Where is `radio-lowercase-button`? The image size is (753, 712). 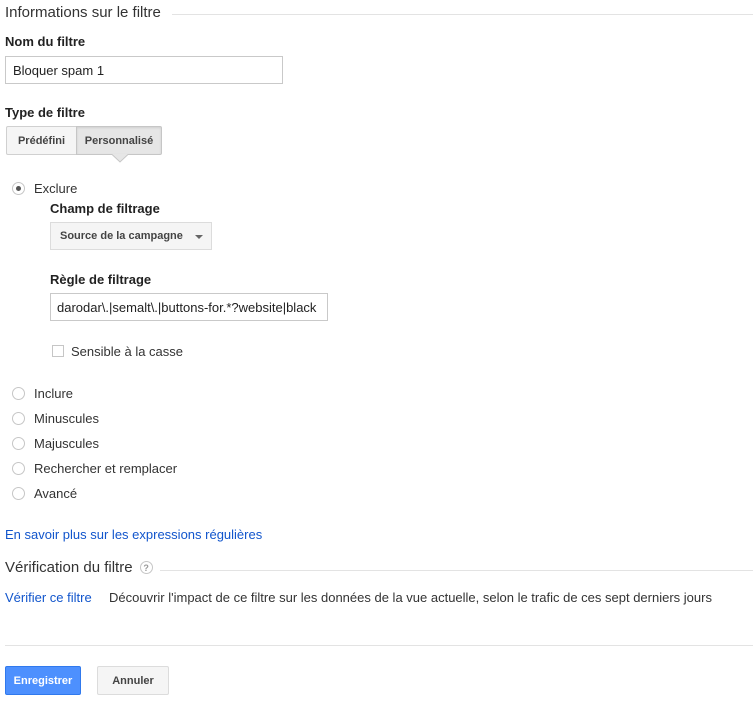 radio-lowercase-button is located at coordinates (18, 418).